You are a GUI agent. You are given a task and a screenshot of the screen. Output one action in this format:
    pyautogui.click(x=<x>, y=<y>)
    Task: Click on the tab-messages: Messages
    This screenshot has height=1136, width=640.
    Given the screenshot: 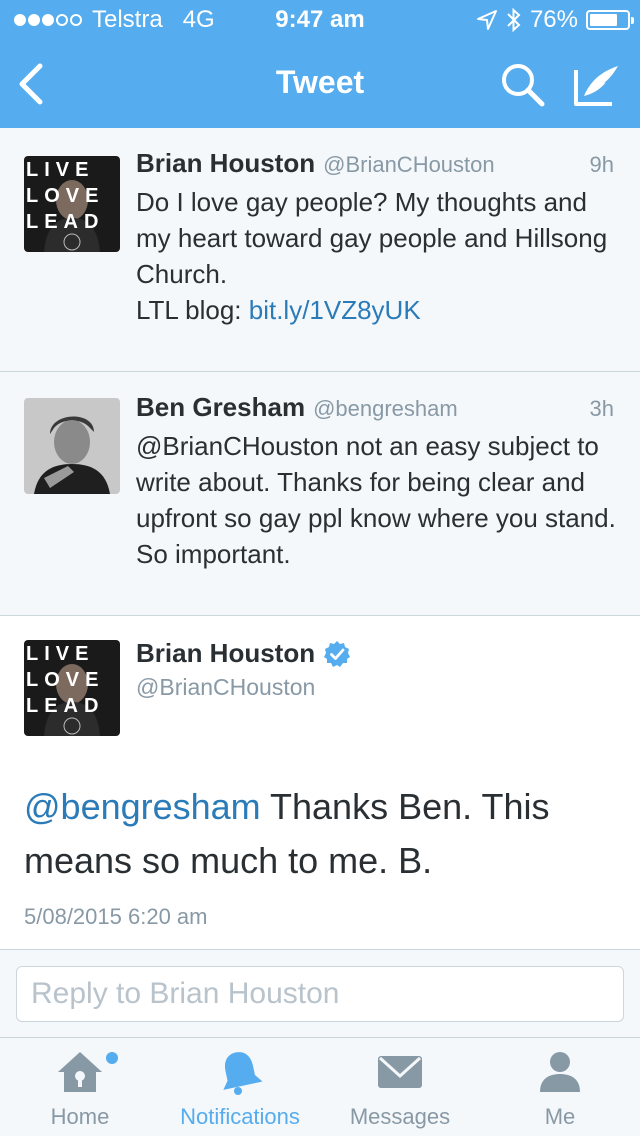 What is the action you would take?
    pyautogui.click(x=400, y=1087)
    